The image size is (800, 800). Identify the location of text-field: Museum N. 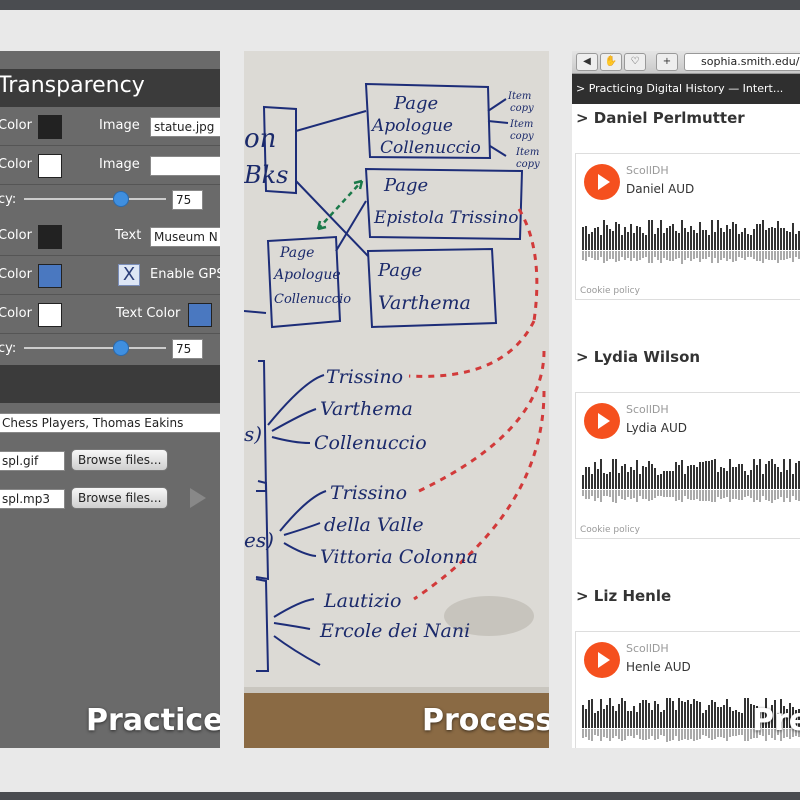
(185, 237).